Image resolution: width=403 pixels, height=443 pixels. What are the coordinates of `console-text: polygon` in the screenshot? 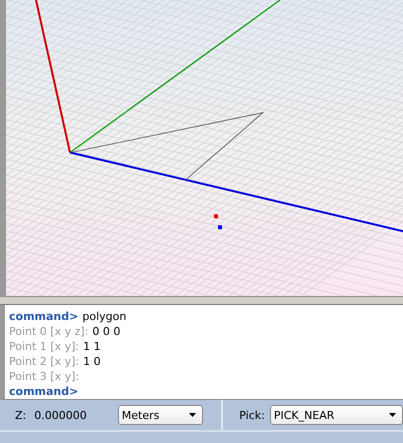 It's located at (104, 316).